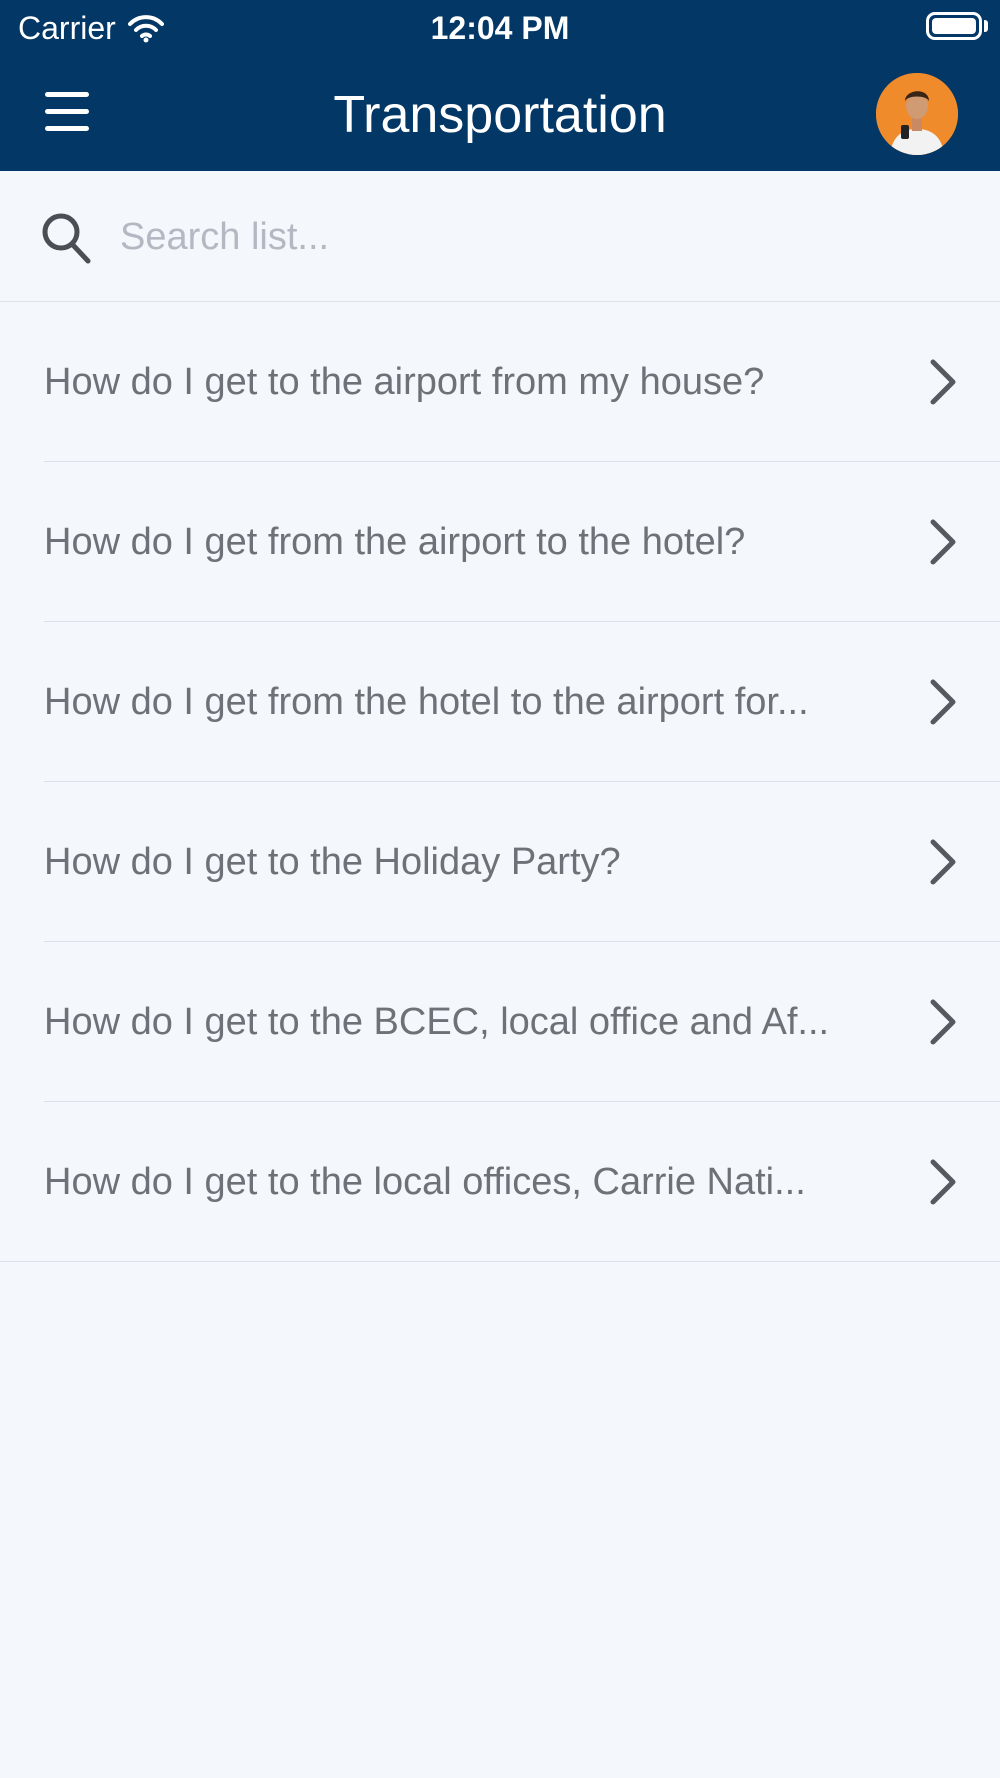  I want to click on avatar, so click(917, 114).